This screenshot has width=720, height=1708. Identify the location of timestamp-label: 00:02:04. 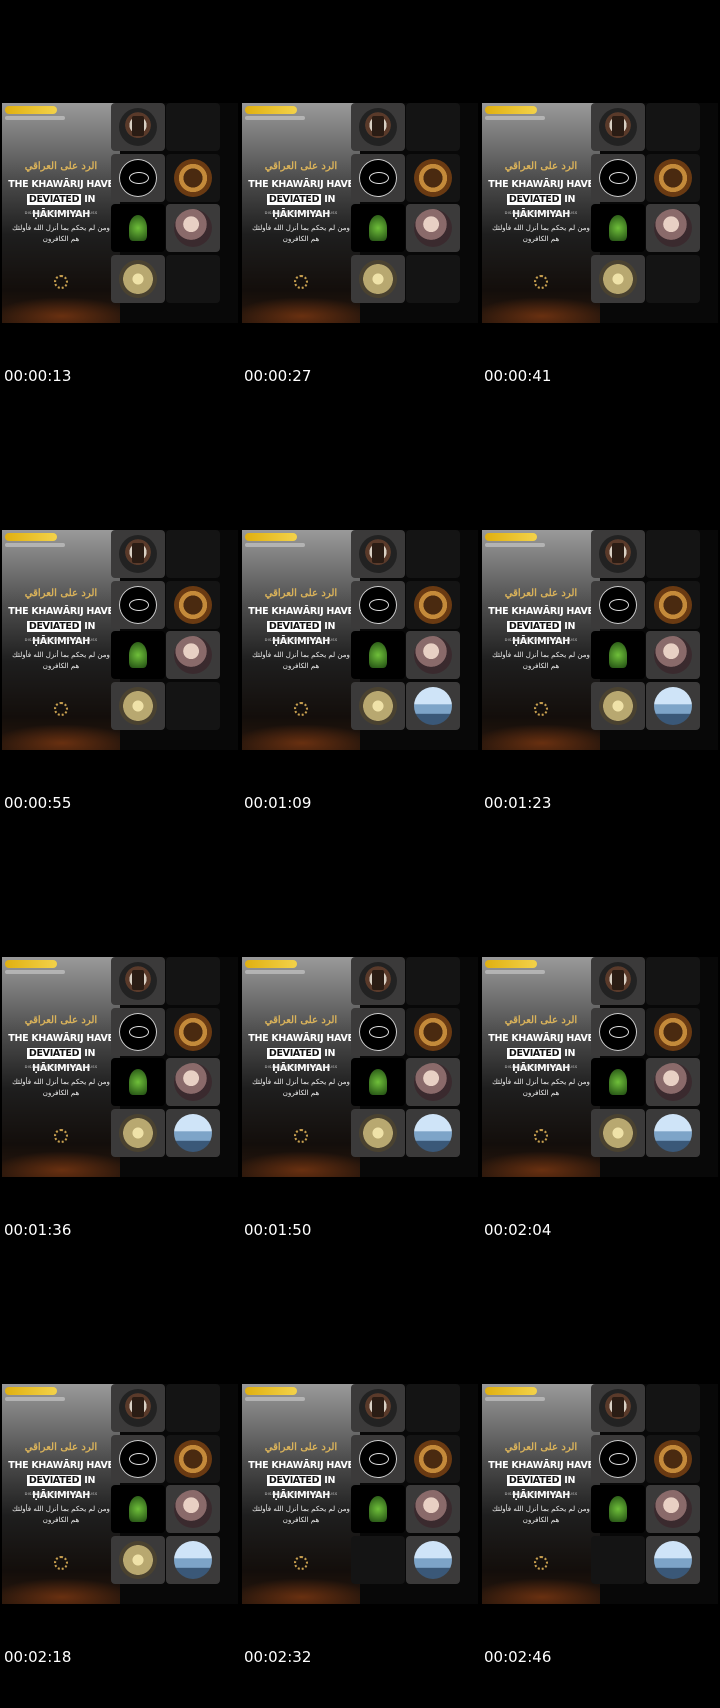
(518, 1230).